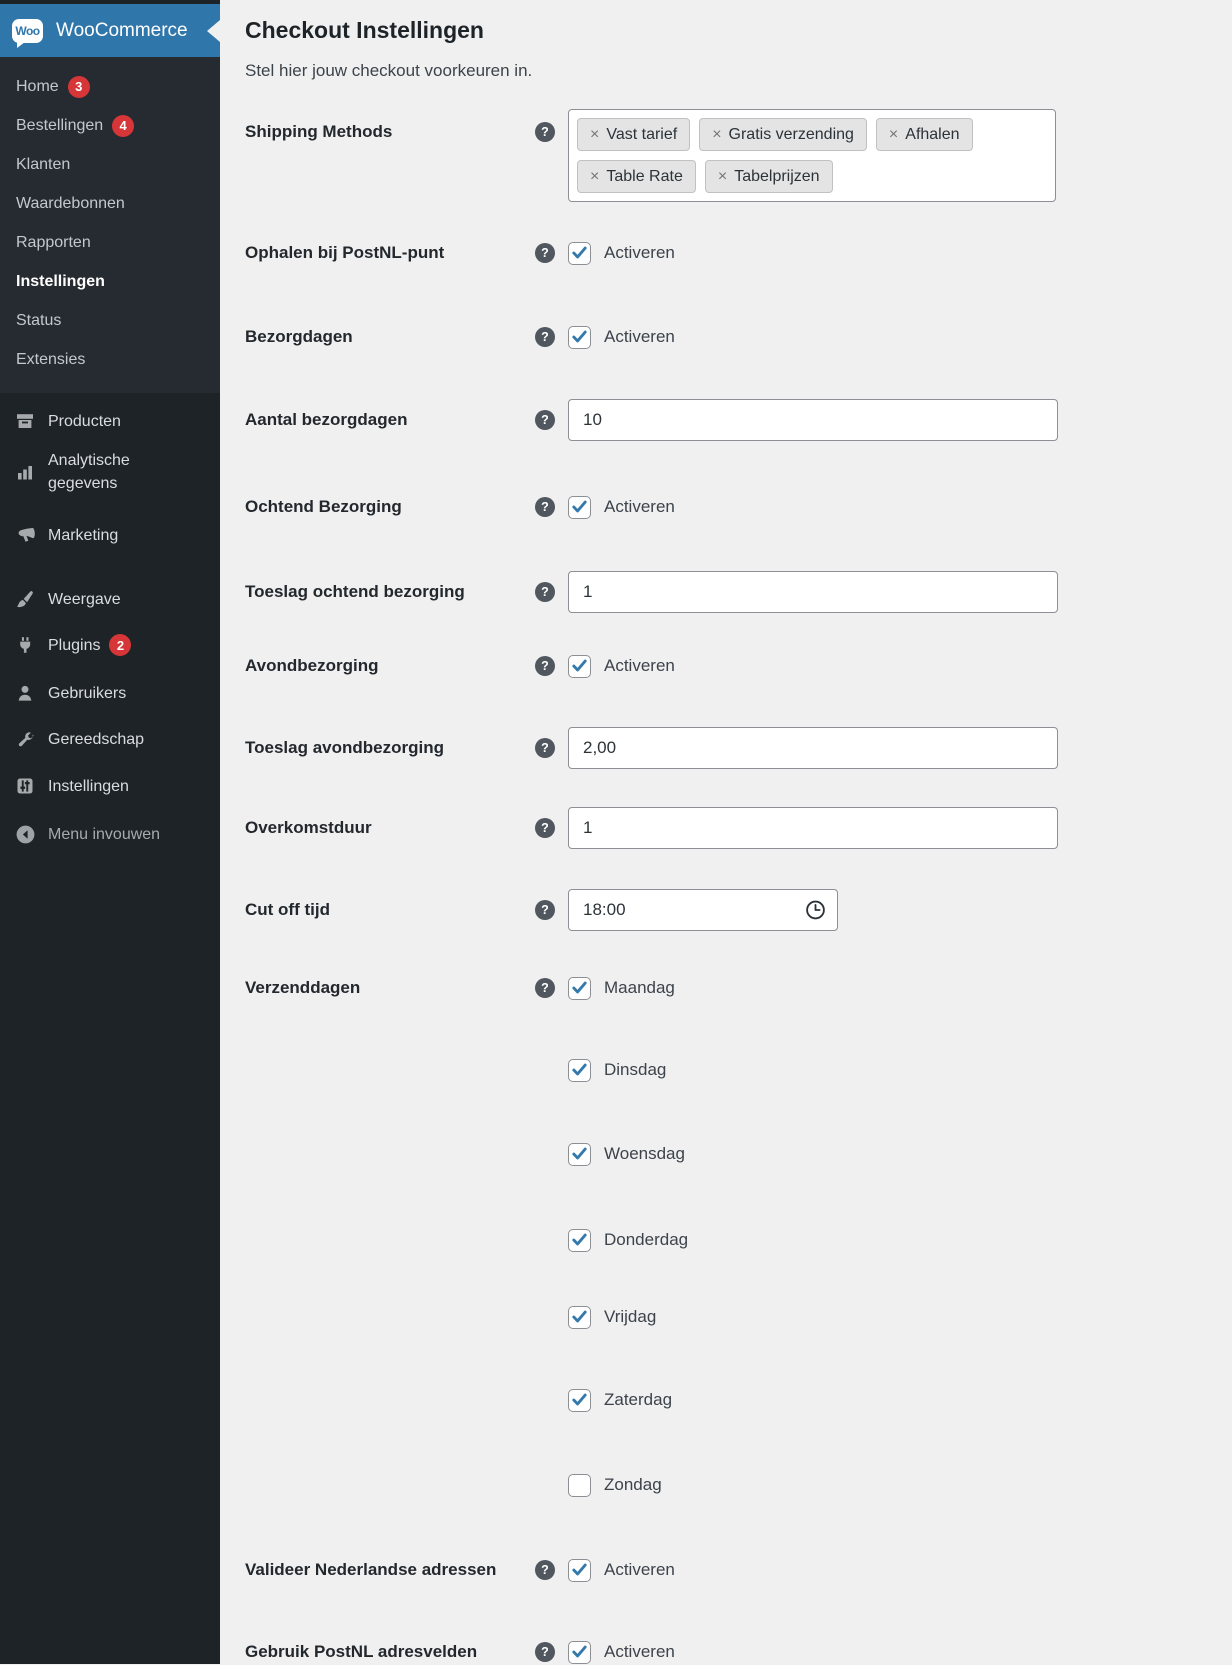 The width and height of the screenshot is (1232, 1665). Describe the element at coordinates (644, 1153) in the screenshot. I see `day-label: Woensdag` at that location.